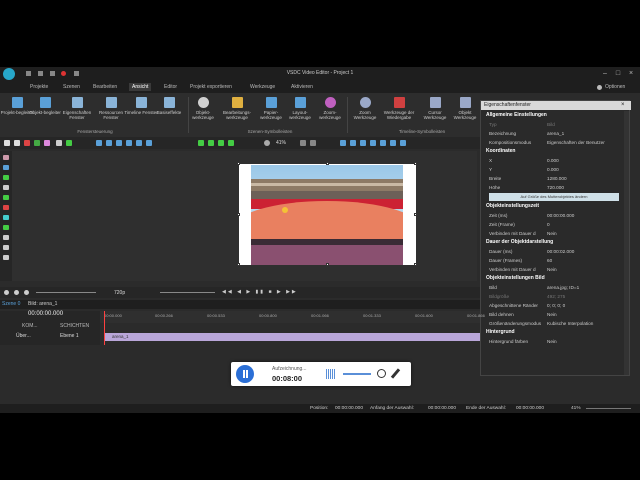 The width and height of the screenshot is (640, 480). I want to click on basiseffekte-button: Basiseffekte, so click(169, 105).